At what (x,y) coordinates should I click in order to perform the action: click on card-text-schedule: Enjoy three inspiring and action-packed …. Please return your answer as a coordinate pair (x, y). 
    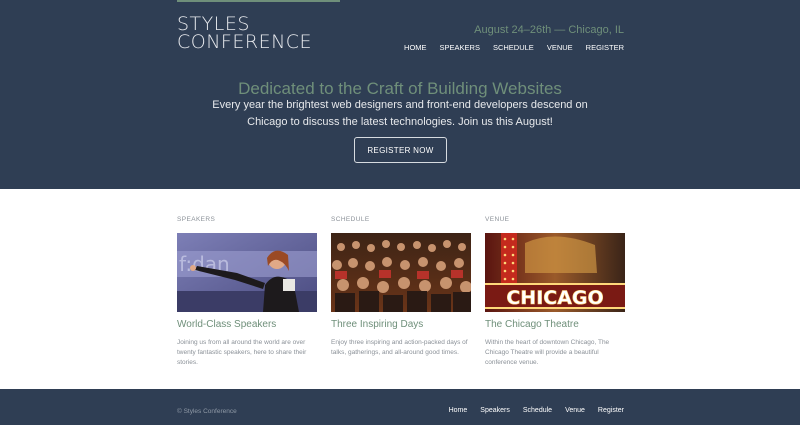
    Looking at the image, I should click on (399, 347).